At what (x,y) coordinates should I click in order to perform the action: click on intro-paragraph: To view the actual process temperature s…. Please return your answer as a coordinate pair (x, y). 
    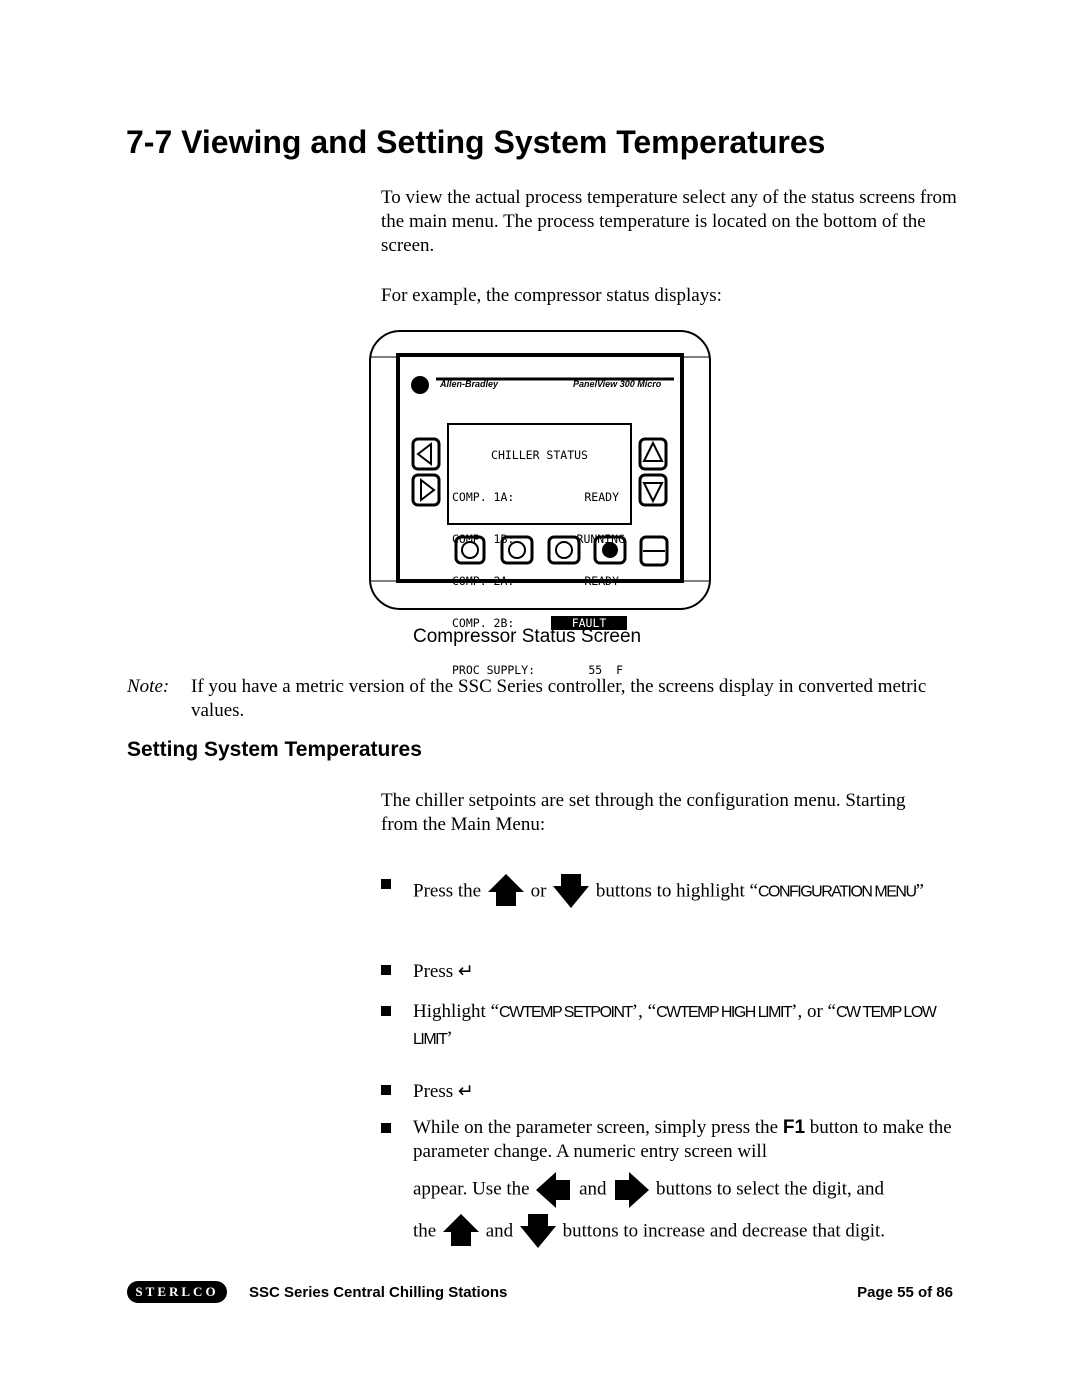
    Looking at the image, I should click on (669, 221).